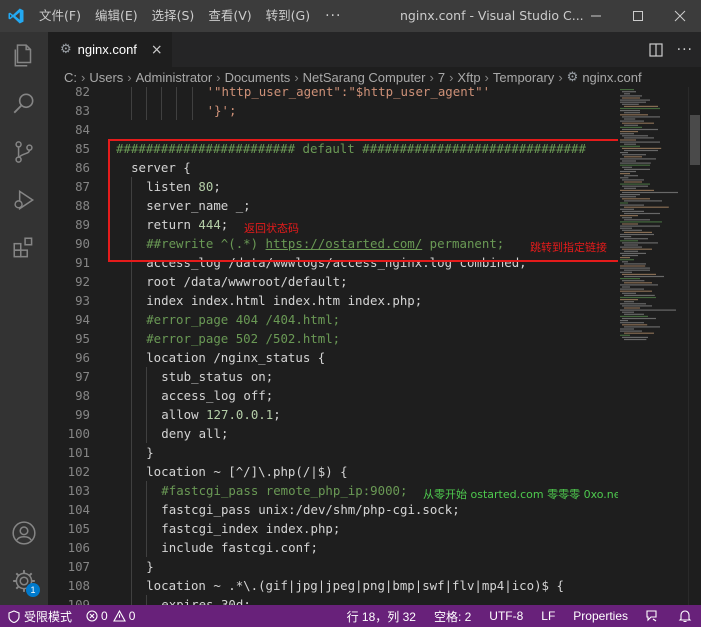  What do you see at coordinates (685, 616) in the screenshot?
I see `notifications-button` at bounding box center [685, 616].